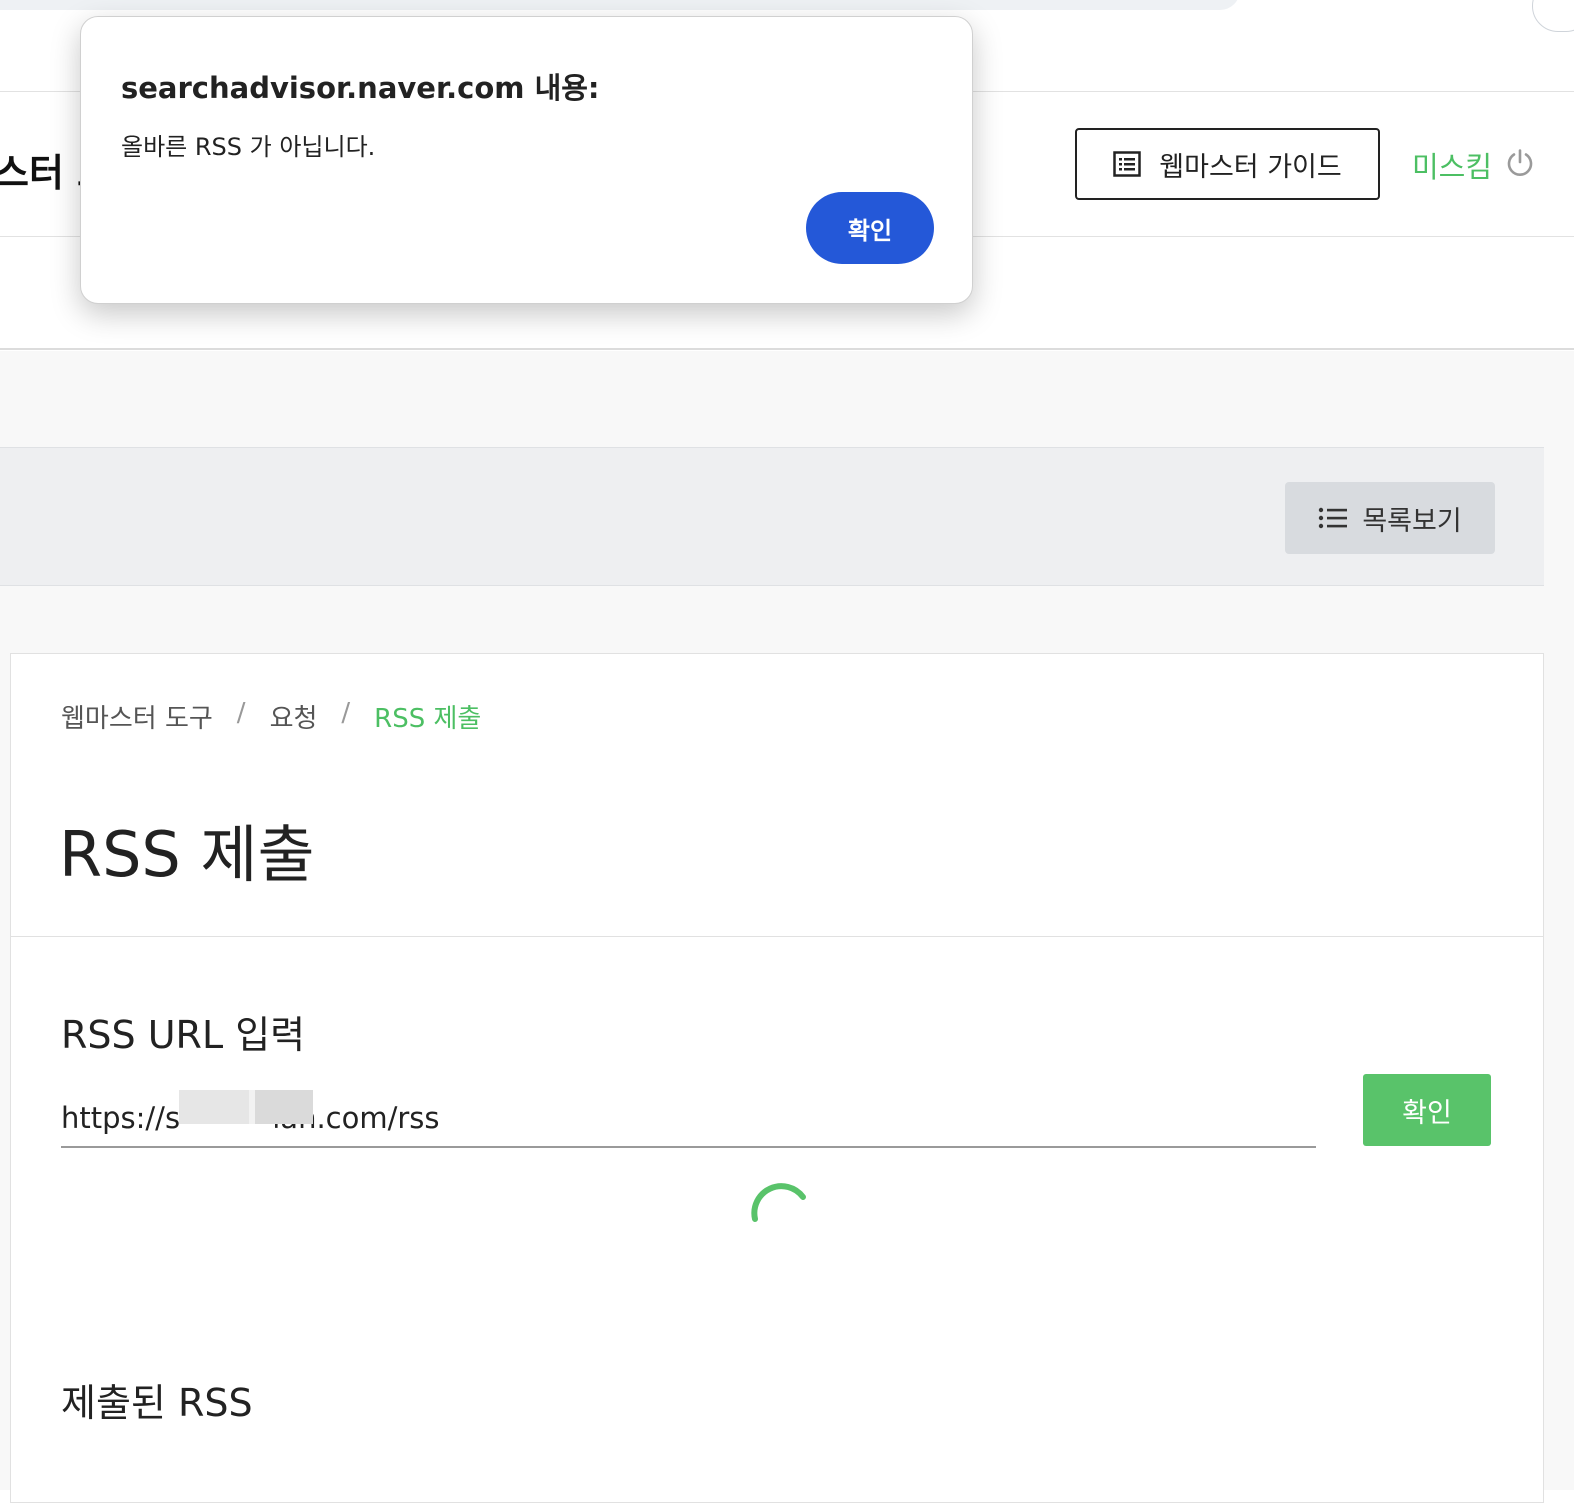  What do you see at coordinates (1333, 518) in the screenshot?
I see `list-icon` at bounding box center [1333, 518].